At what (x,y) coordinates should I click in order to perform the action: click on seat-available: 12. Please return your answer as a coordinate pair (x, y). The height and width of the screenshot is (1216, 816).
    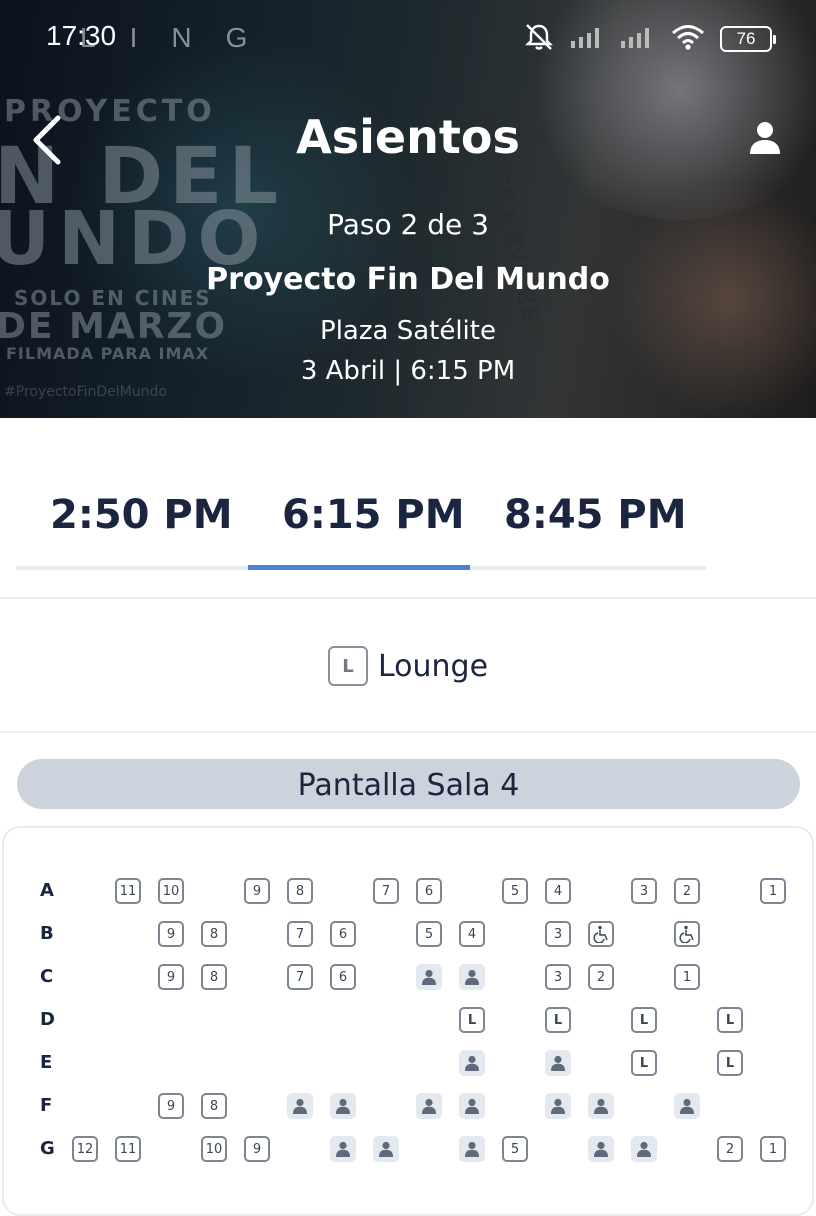
    Looking at the image, I should click on (85, 1149).